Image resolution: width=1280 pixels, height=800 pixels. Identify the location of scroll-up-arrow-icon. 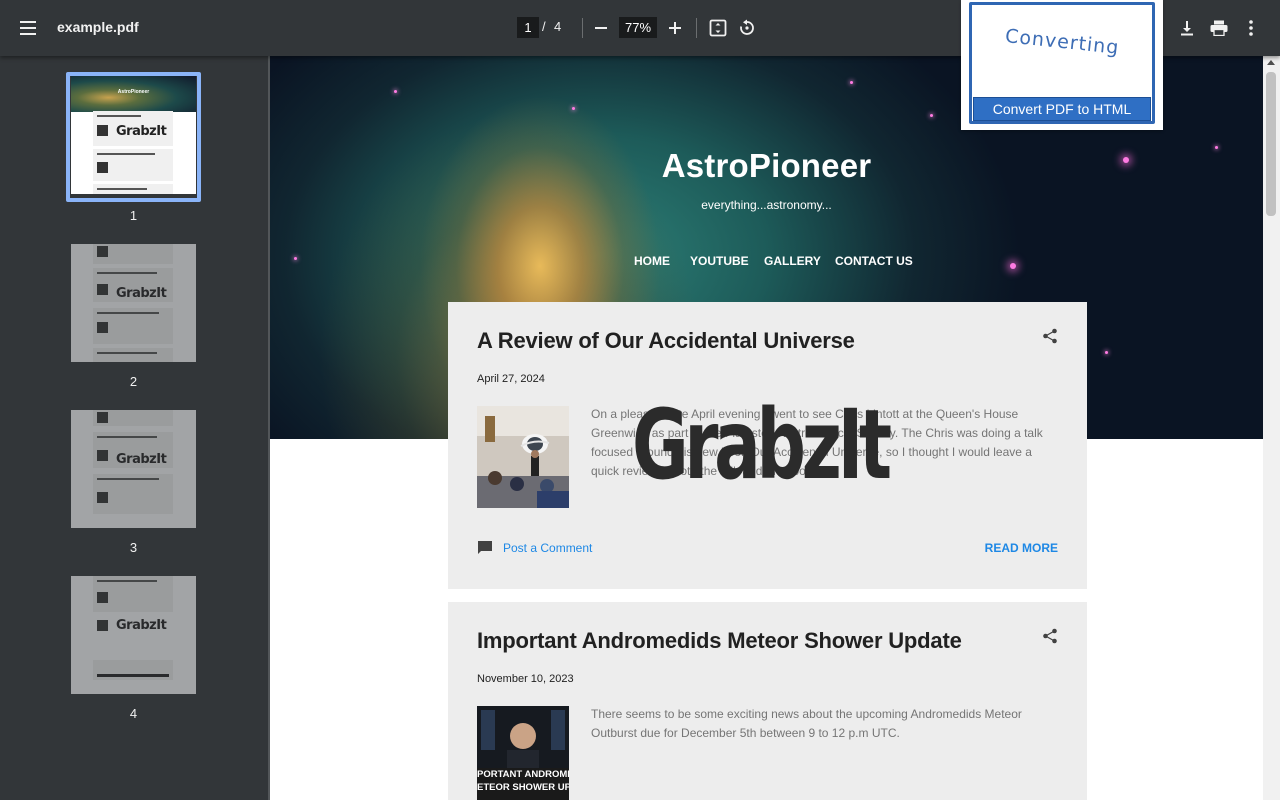
(1271, 62).